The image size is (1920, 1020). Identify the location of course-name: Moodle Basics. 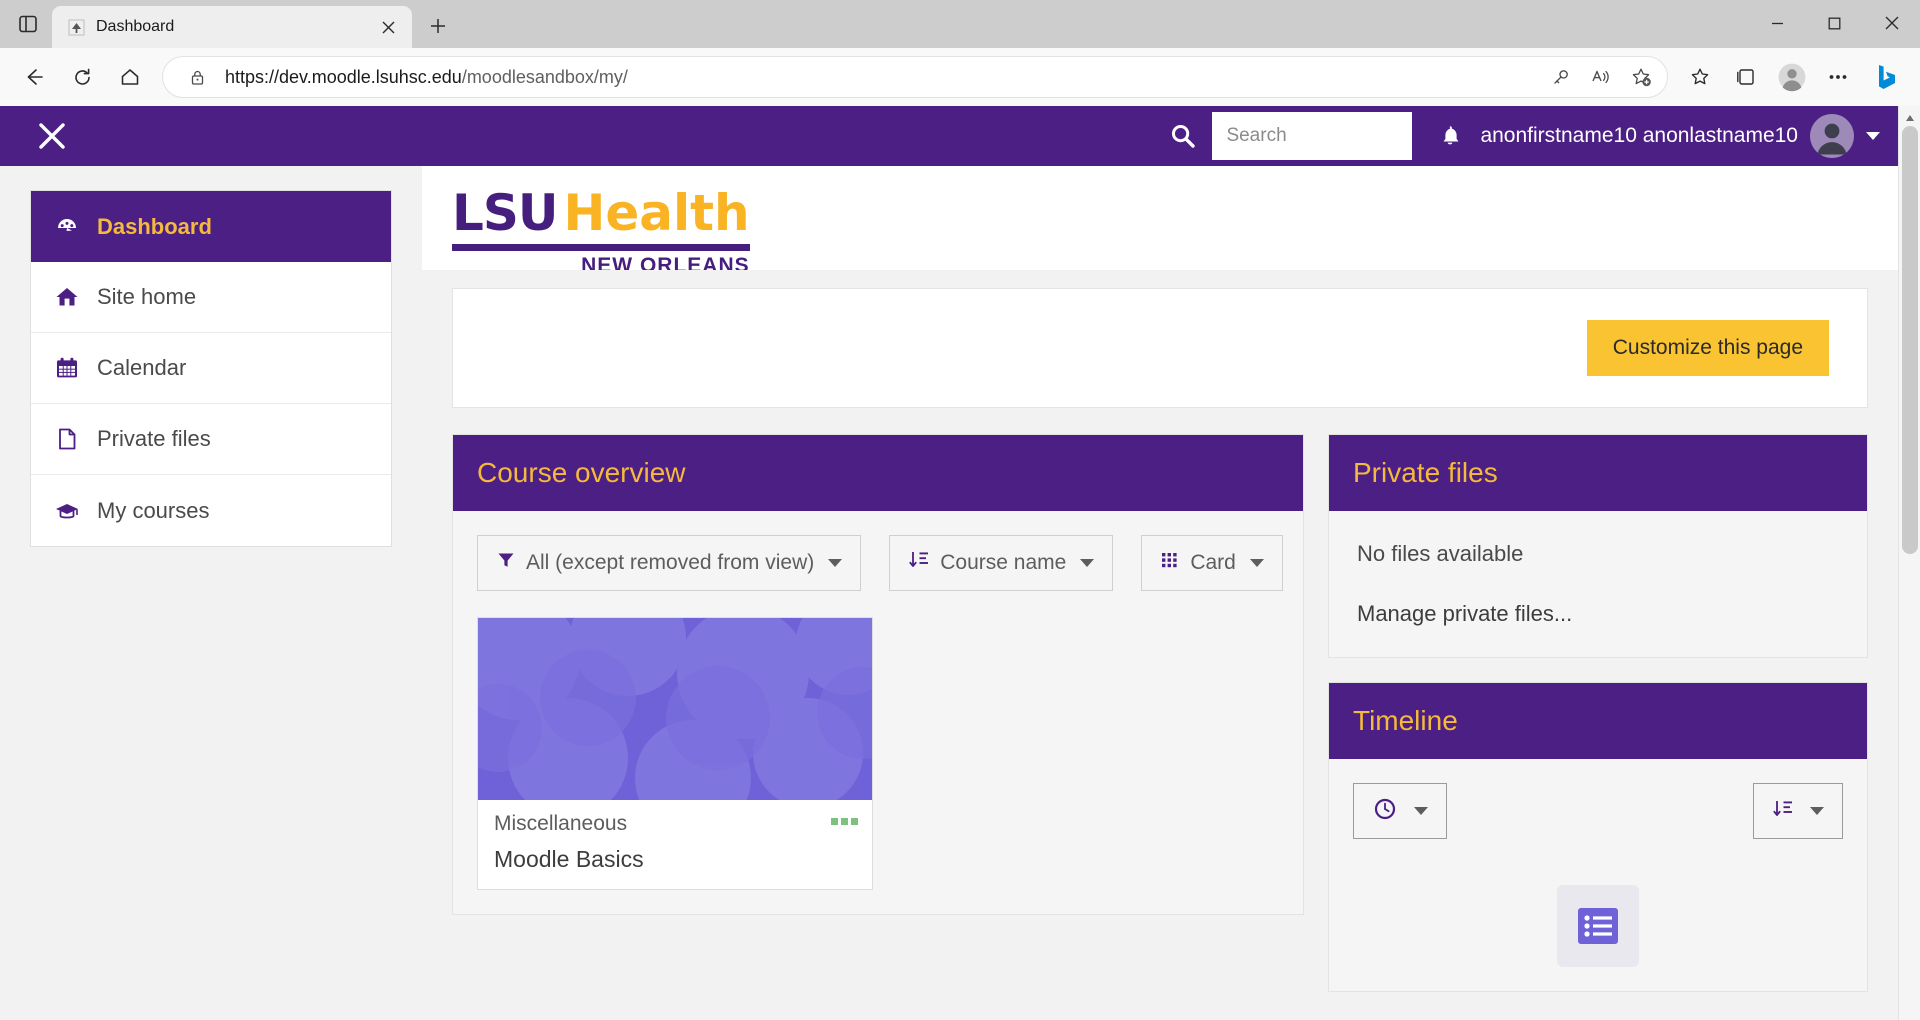
(569, 859).